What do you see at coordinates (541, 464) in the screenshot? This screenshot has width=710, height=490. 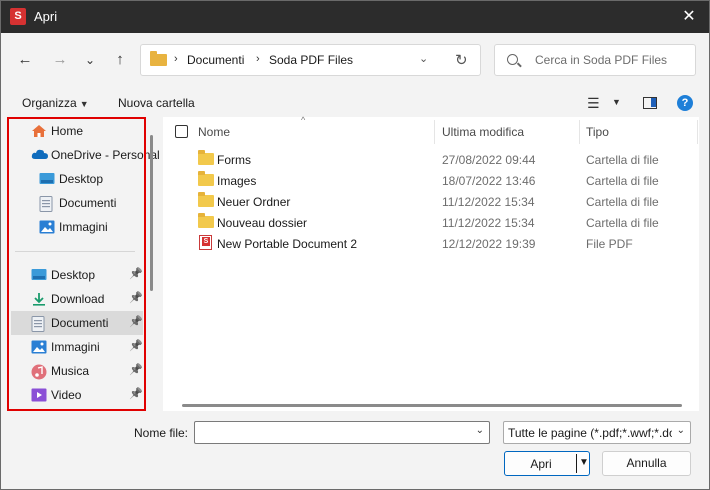 I see `open-button-label: Apri` at bounding box center [541, 464].